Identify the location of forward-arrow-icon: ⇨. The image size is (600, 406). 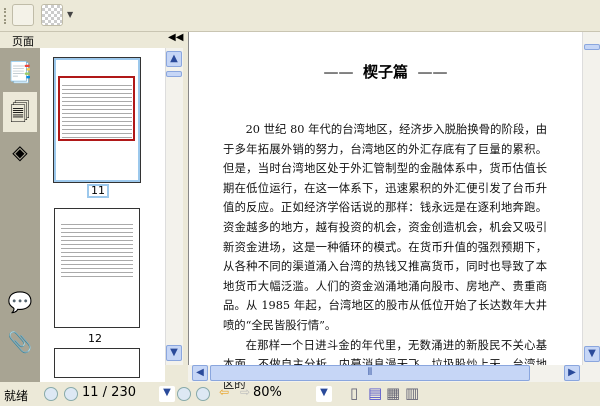
(245, 392).